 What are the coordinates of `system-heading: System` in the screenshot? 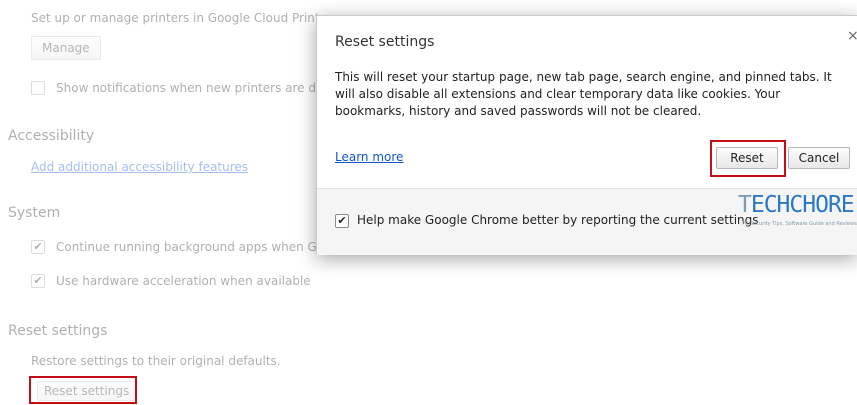 It's located at (34, 213).